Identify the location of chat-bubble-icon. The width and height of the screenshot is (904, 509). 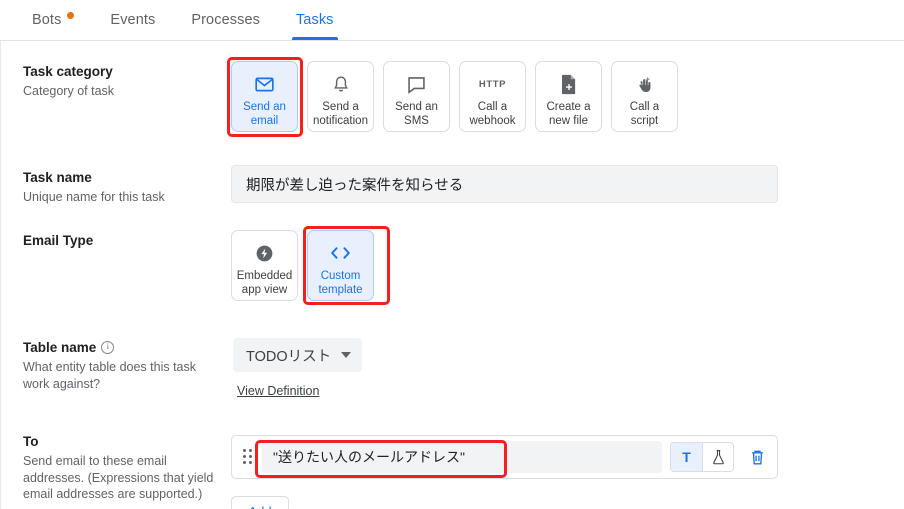
(416, 84).